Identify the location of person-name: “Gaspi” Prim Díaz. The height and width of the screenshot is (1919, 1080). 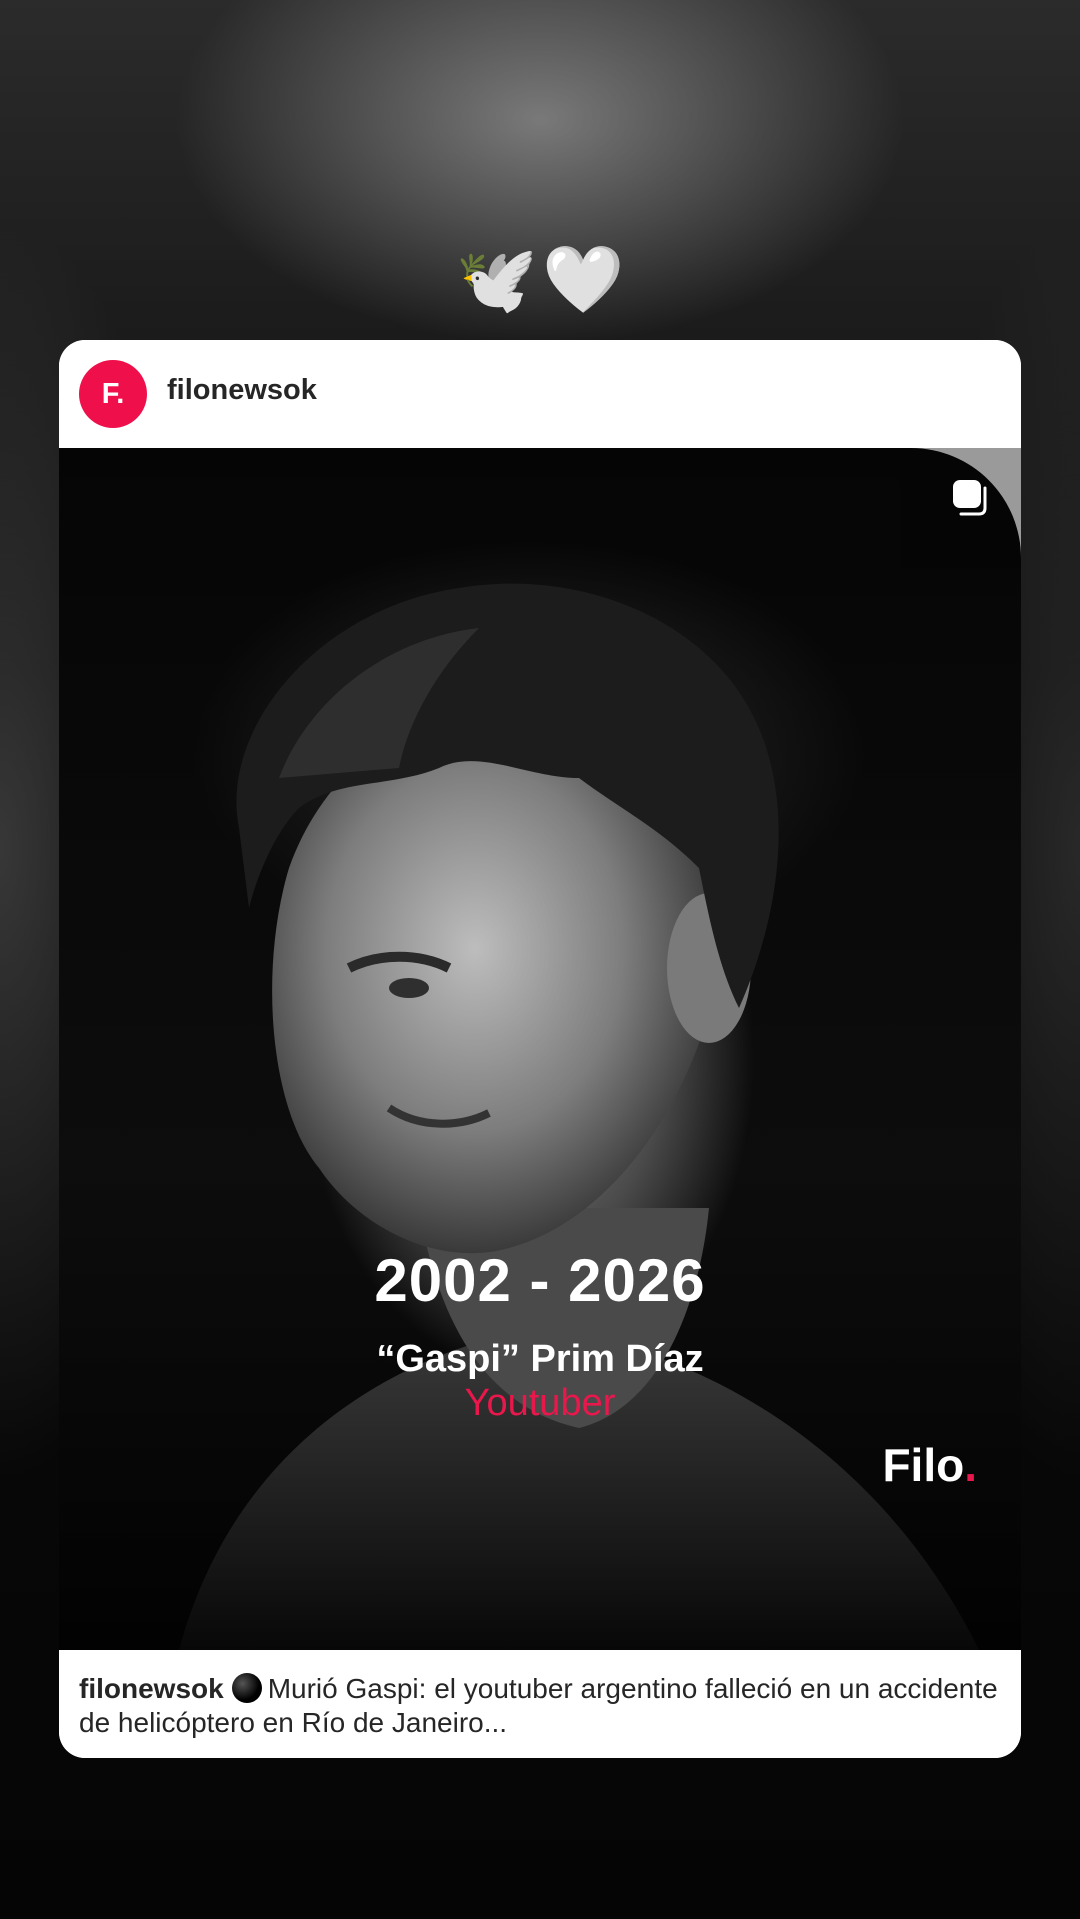
(540, 1359).